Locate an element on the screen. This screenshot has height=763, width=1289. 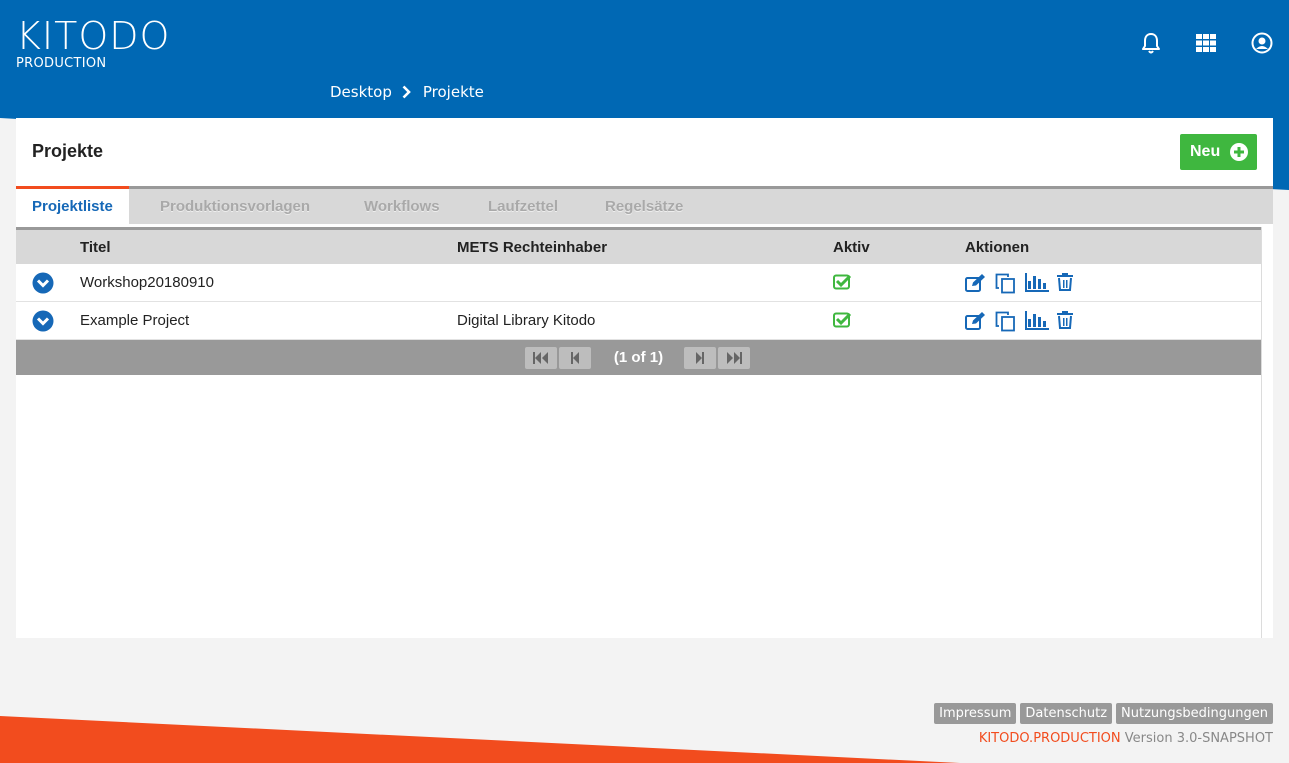
scroll-track is located at coordinates (1261, 432).